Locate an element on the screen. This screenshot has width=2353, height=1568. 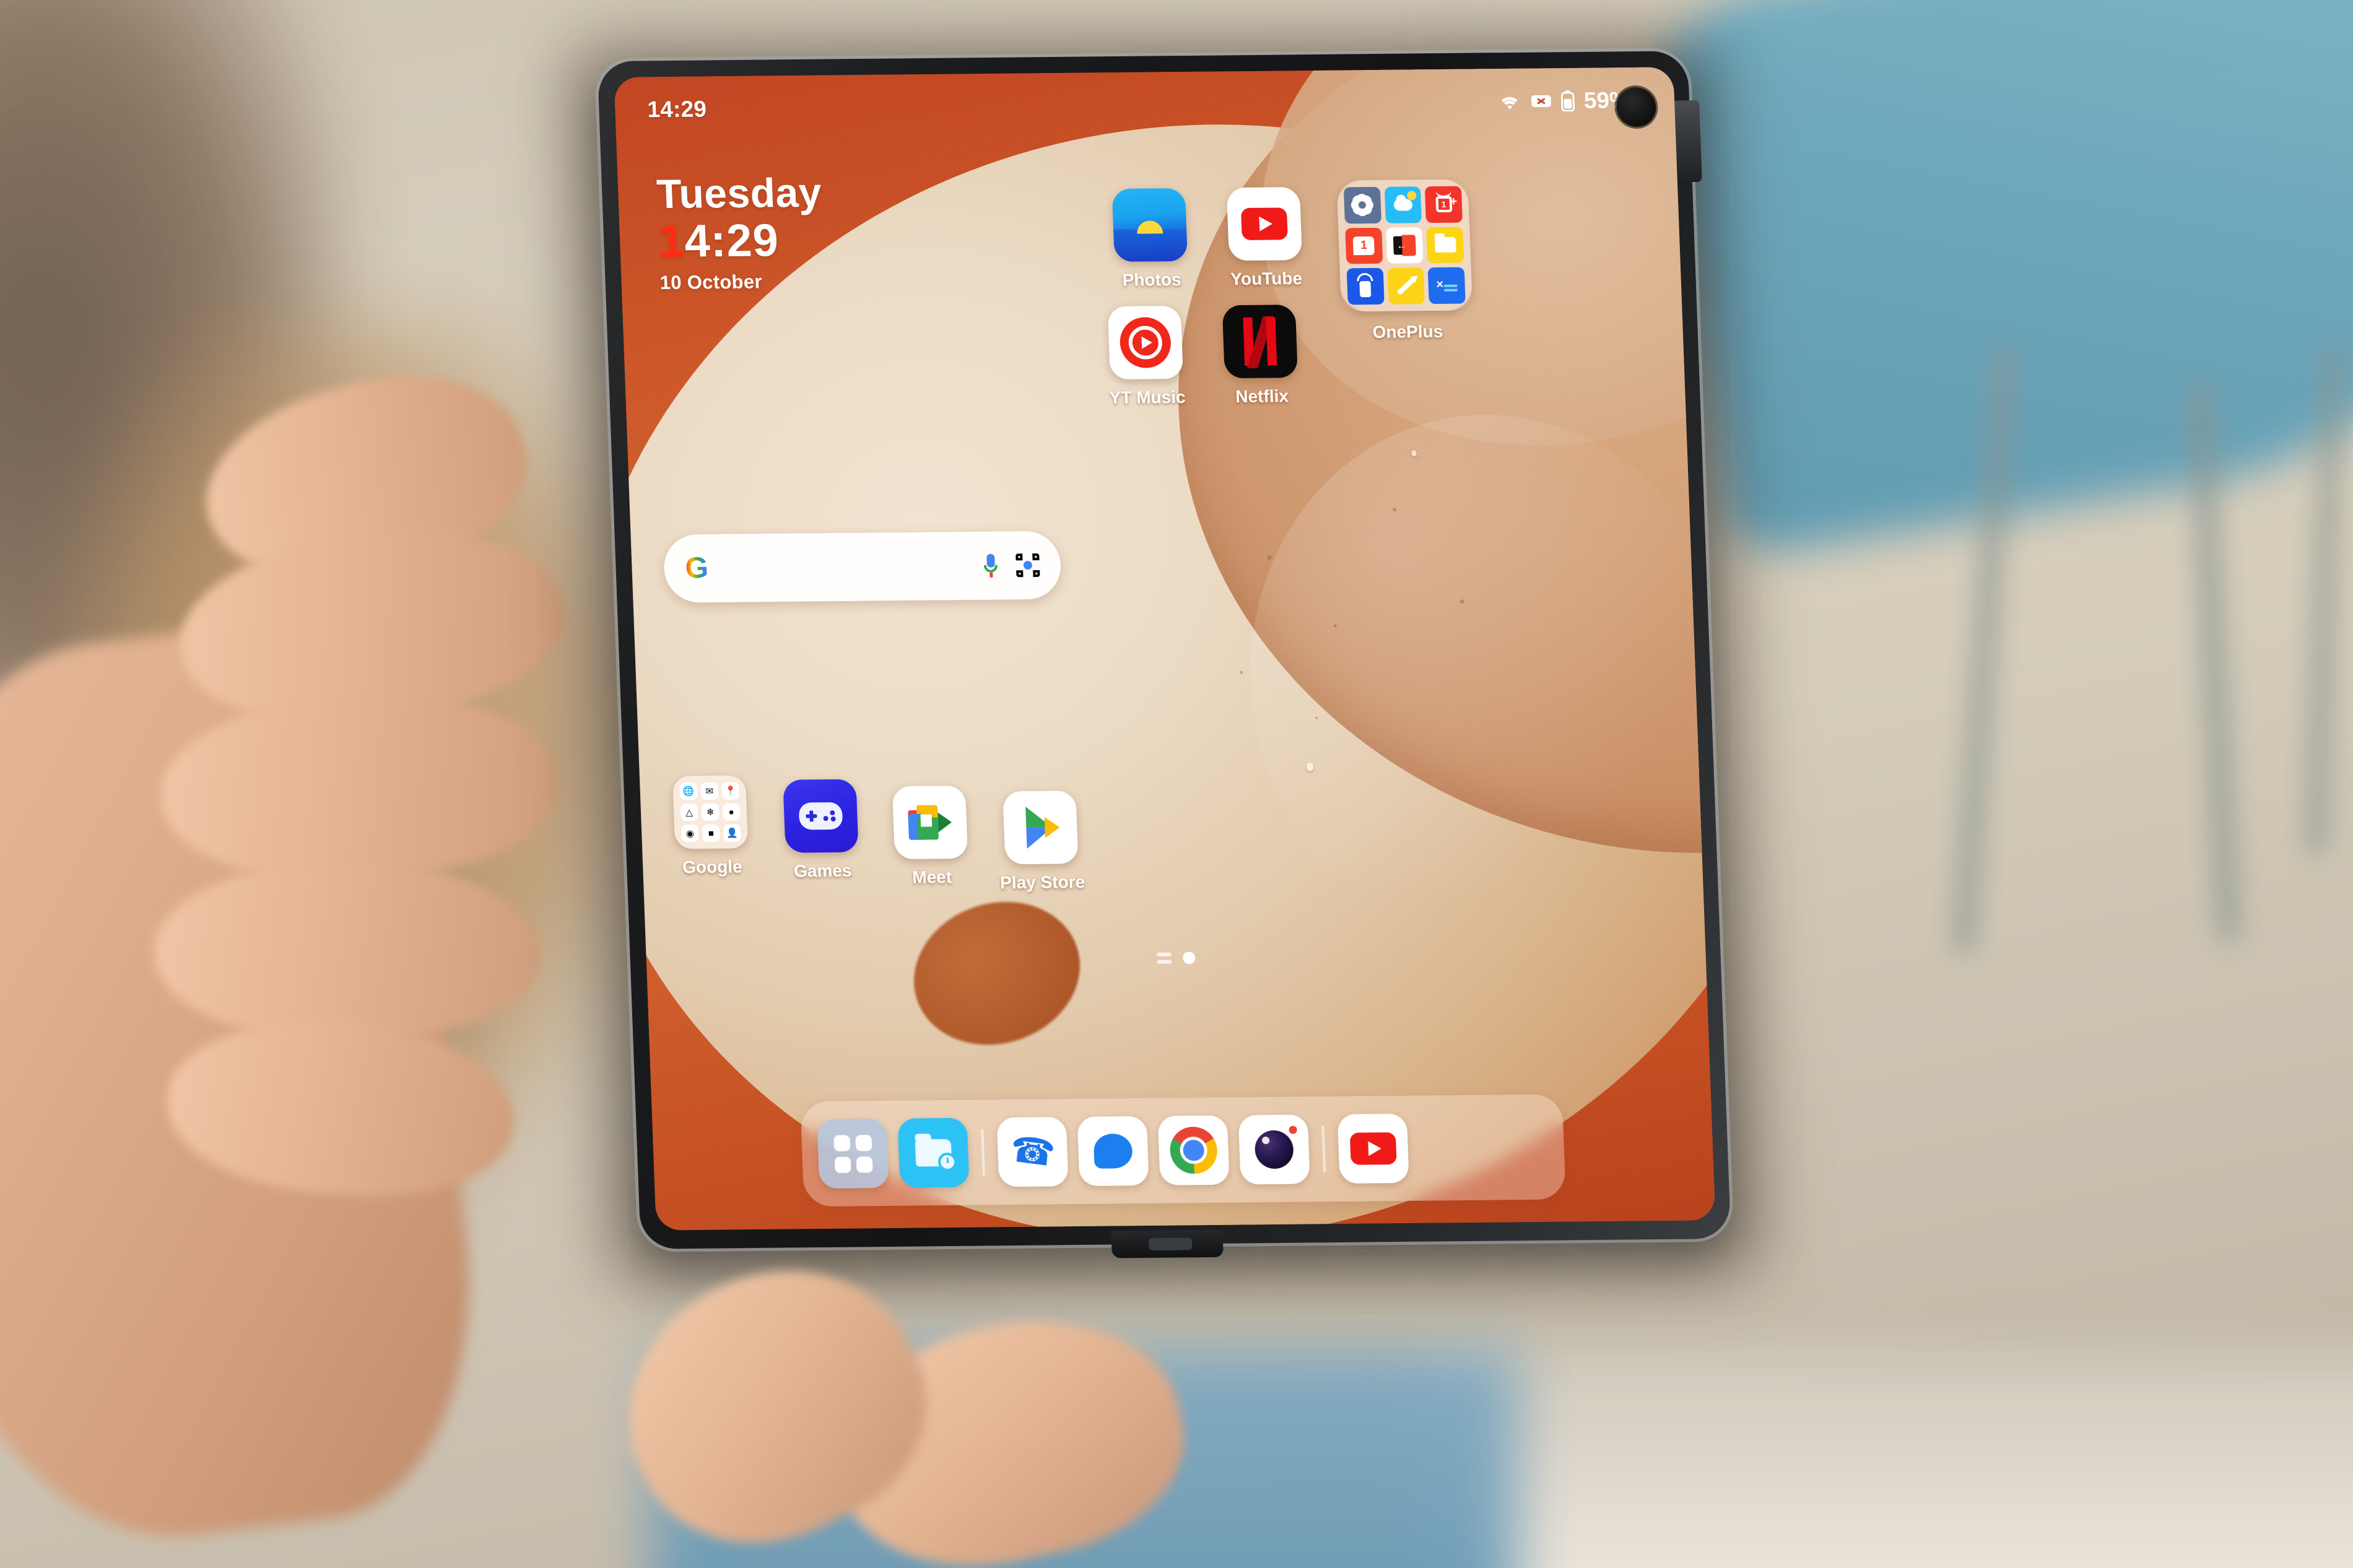
app-play-store: Play Store is located at coordinates (1042, 841).